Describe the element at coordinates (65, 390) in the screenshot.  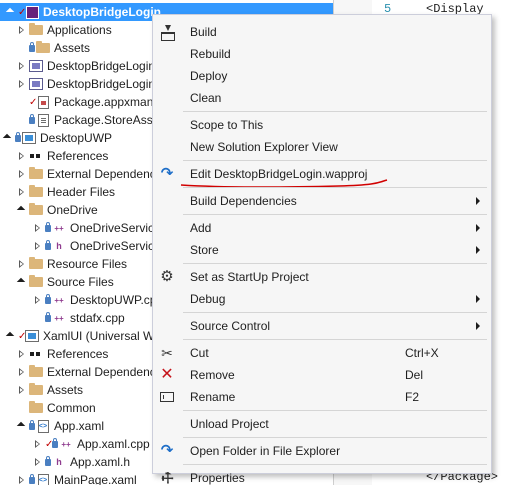
I see `tree-item-label: Assets` at that location.